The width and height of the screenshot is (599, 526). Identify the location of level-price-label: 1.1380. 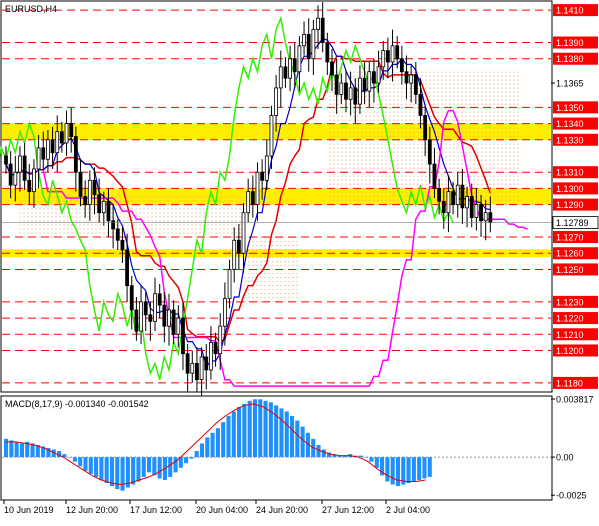
(570, 59).